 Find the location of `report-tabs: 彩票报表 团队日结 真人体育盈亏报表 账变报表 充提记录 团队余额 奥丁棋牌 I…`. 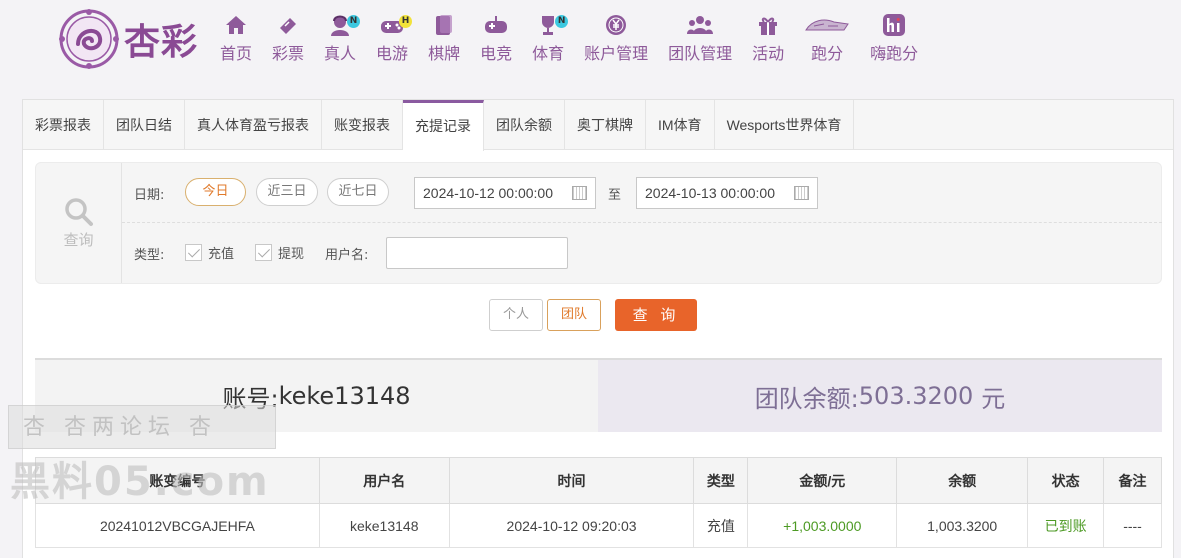

report-tabs: 彩票报表 团队日结 真人体育盈亏报表 账变报表 充提记录 团队余额 奥丁棋牌 I… is located at coordinates (598, 125).